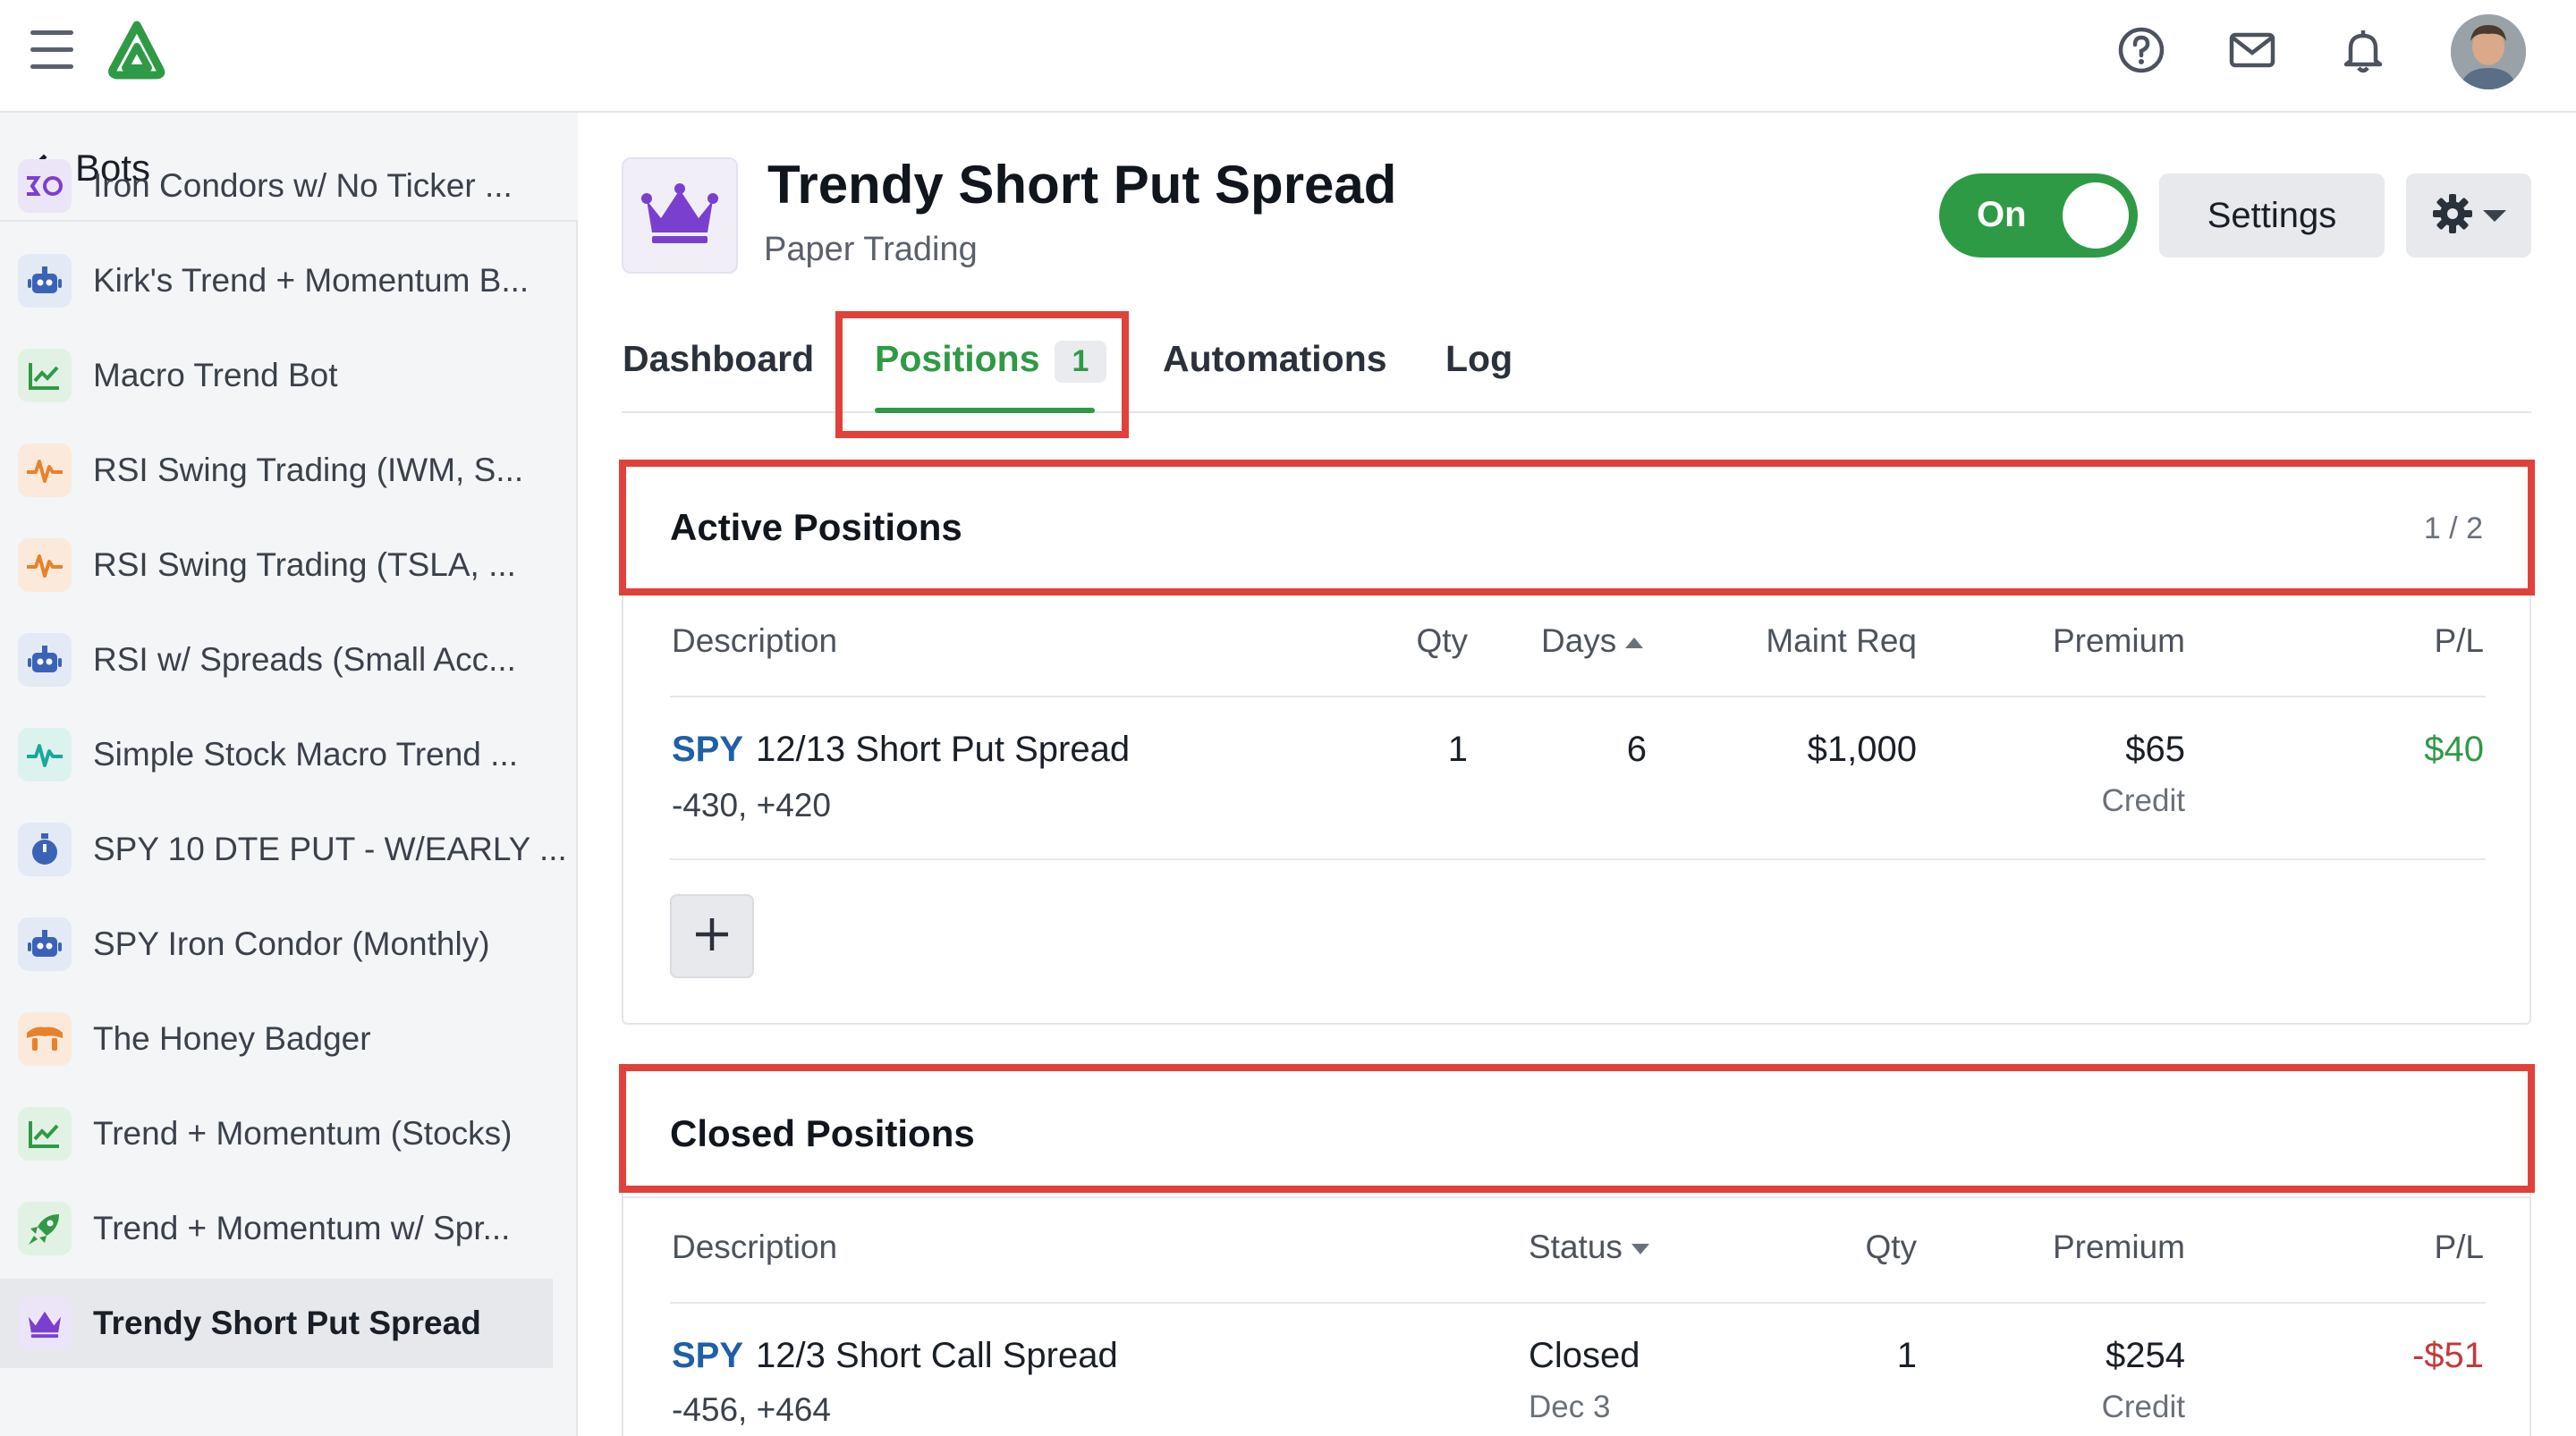 The image size is (2576, 1436). Describe the element at coordinates (957, 358) in the screenshot. I see `tab-positions-label: Positions` at that location.